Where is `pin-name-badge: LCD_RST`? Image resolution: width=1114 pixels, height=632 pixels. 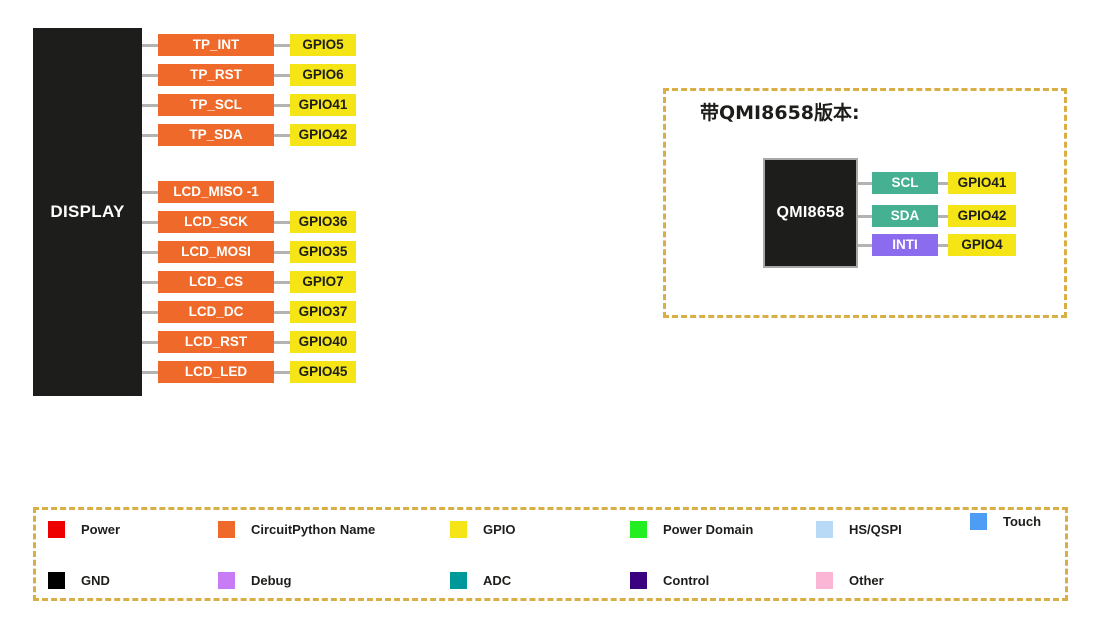
pin-name-badge: LCD_RST is located at coordinates (216, 342).